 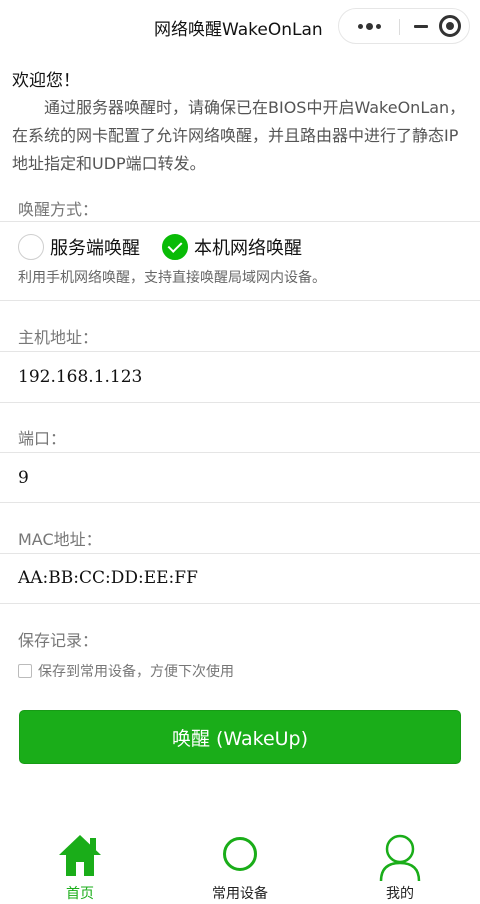 I want to click on tab-bar: 首页 常用设备 我的, so click(x=240, y=866).